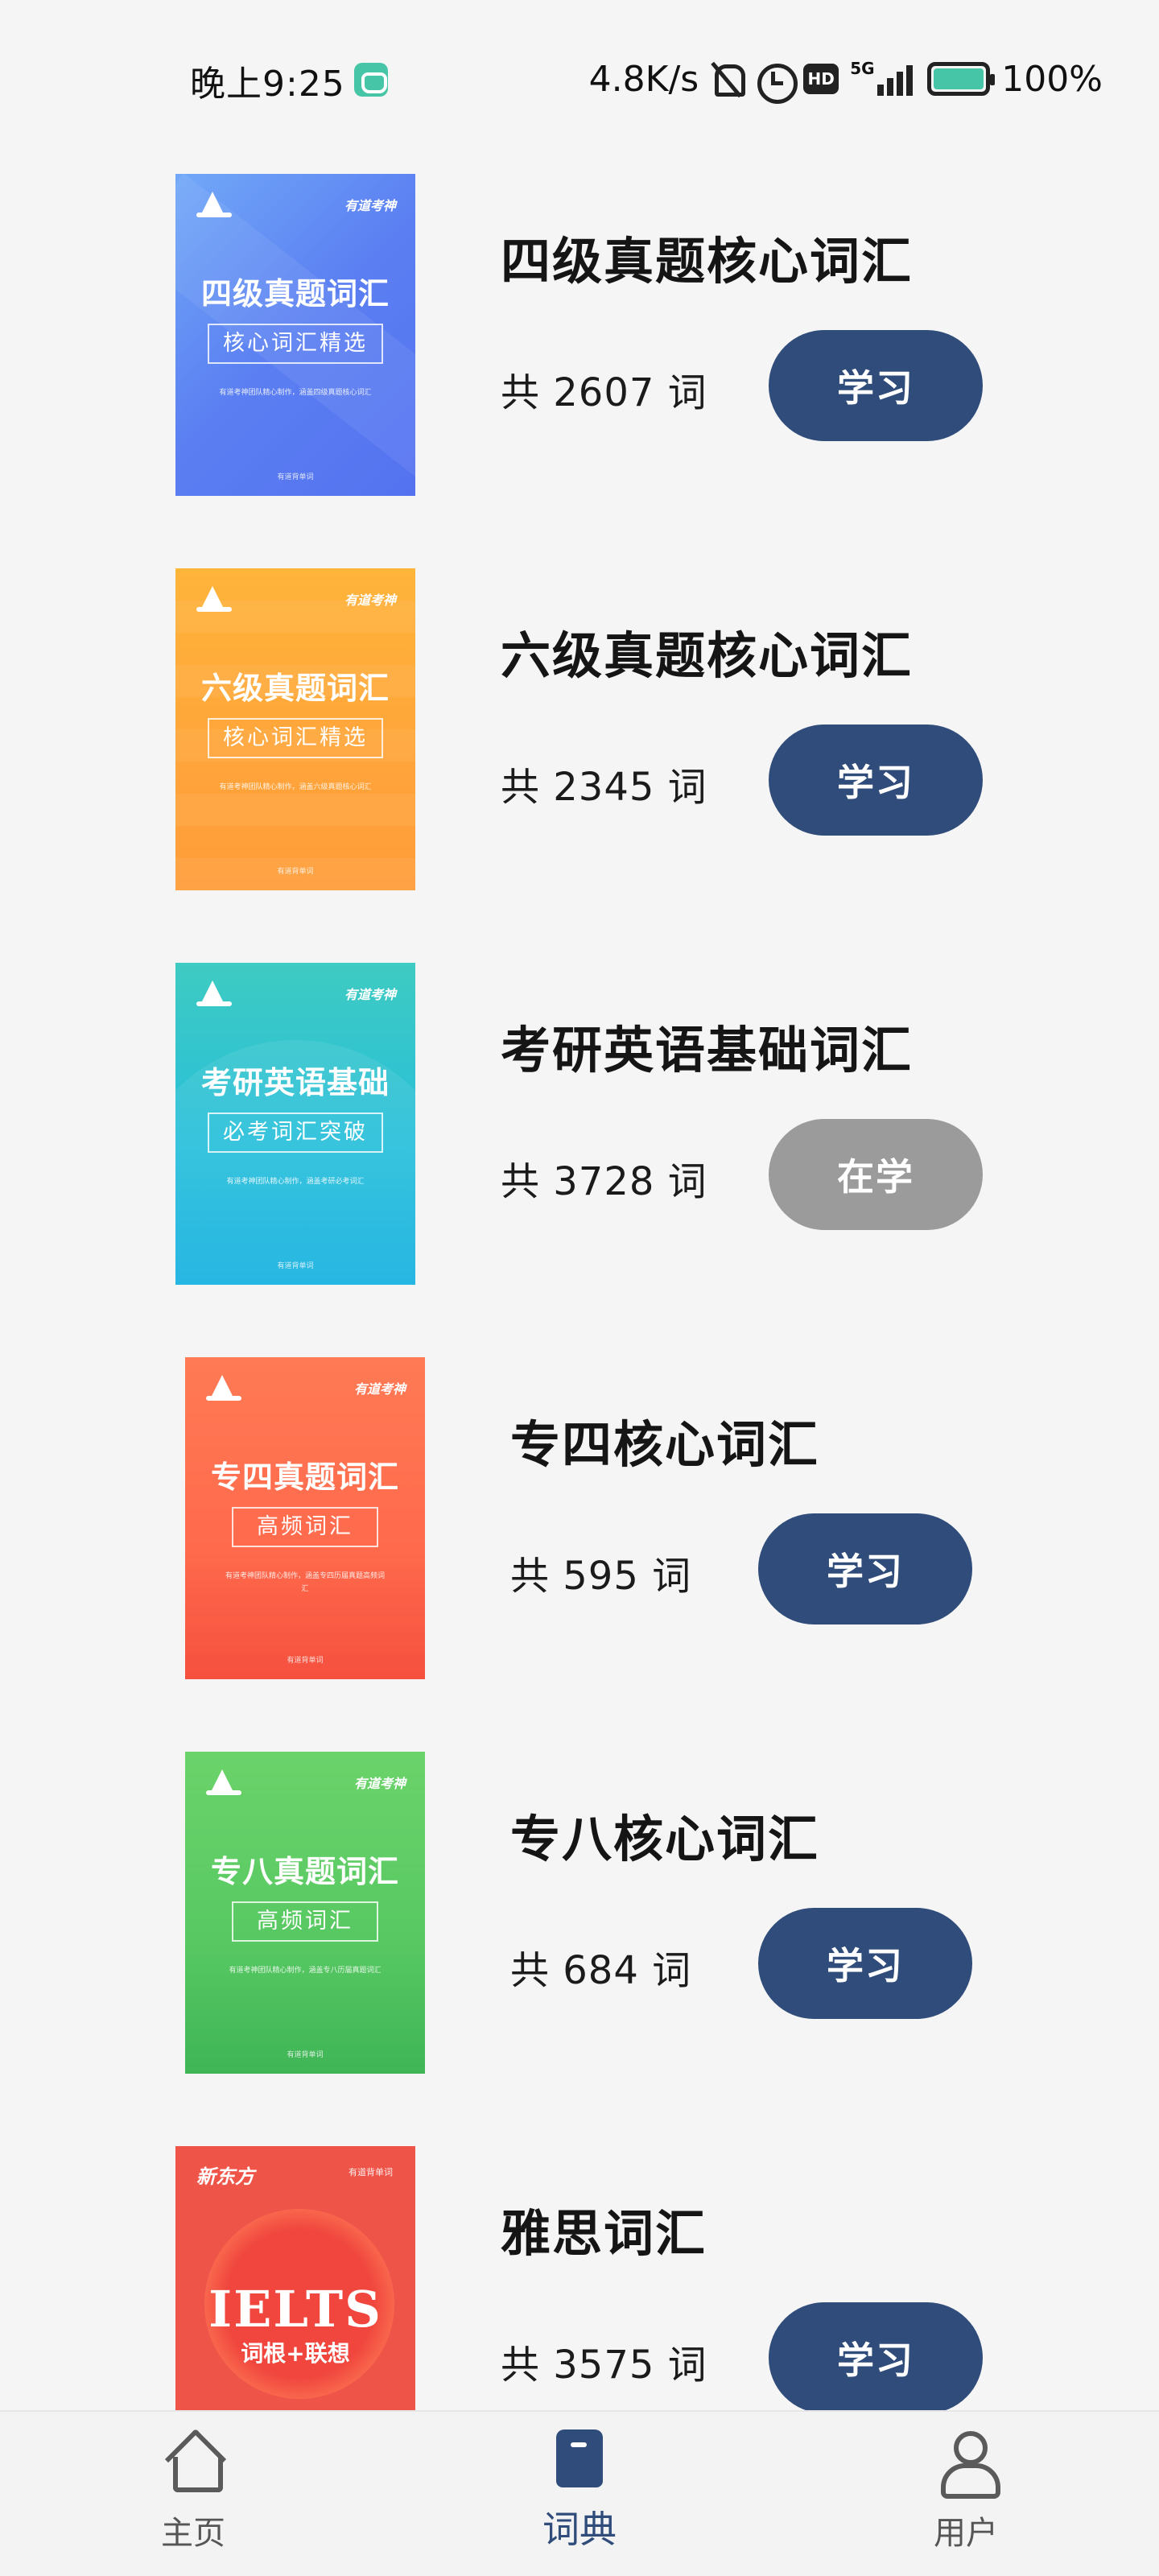  Describe the element at coordinates (295, 2353) in the screenshot. I see `cover-subtitle: 词根+联想` at that location.